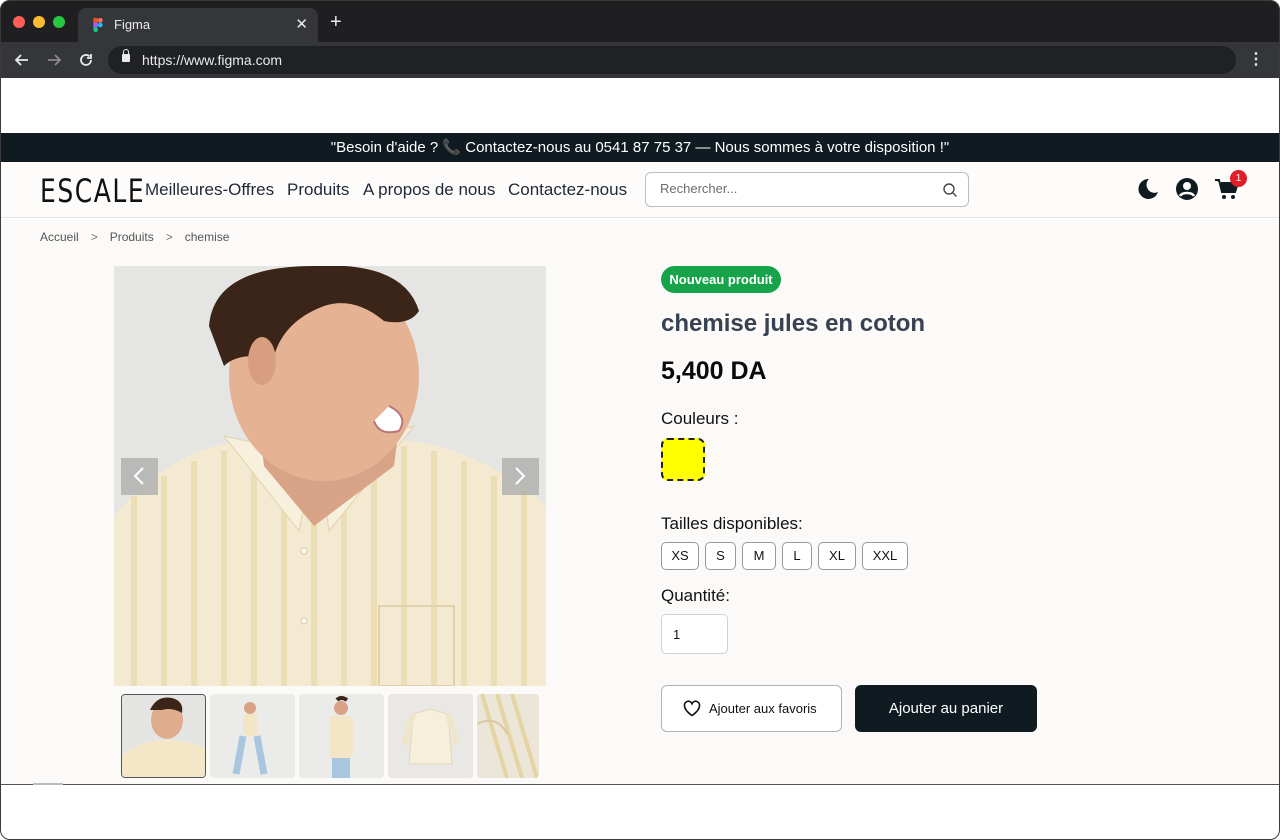 The width and height of the screenshot is (1280, 840). I want to click on browser-tab: Figma ✕, so click(198, 25).